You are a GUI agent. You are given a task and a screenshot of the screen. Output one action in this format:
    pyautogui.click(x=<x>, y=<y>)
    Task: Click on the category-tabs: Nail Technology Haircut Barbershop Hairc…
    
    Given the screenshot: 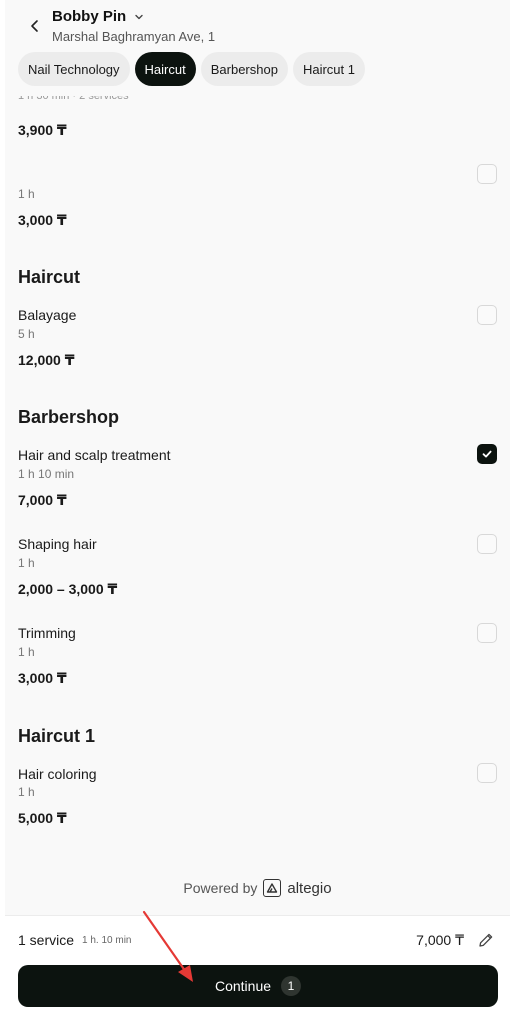 What is the action you would take?
    pyautogui.click(x=191, y=69)
    